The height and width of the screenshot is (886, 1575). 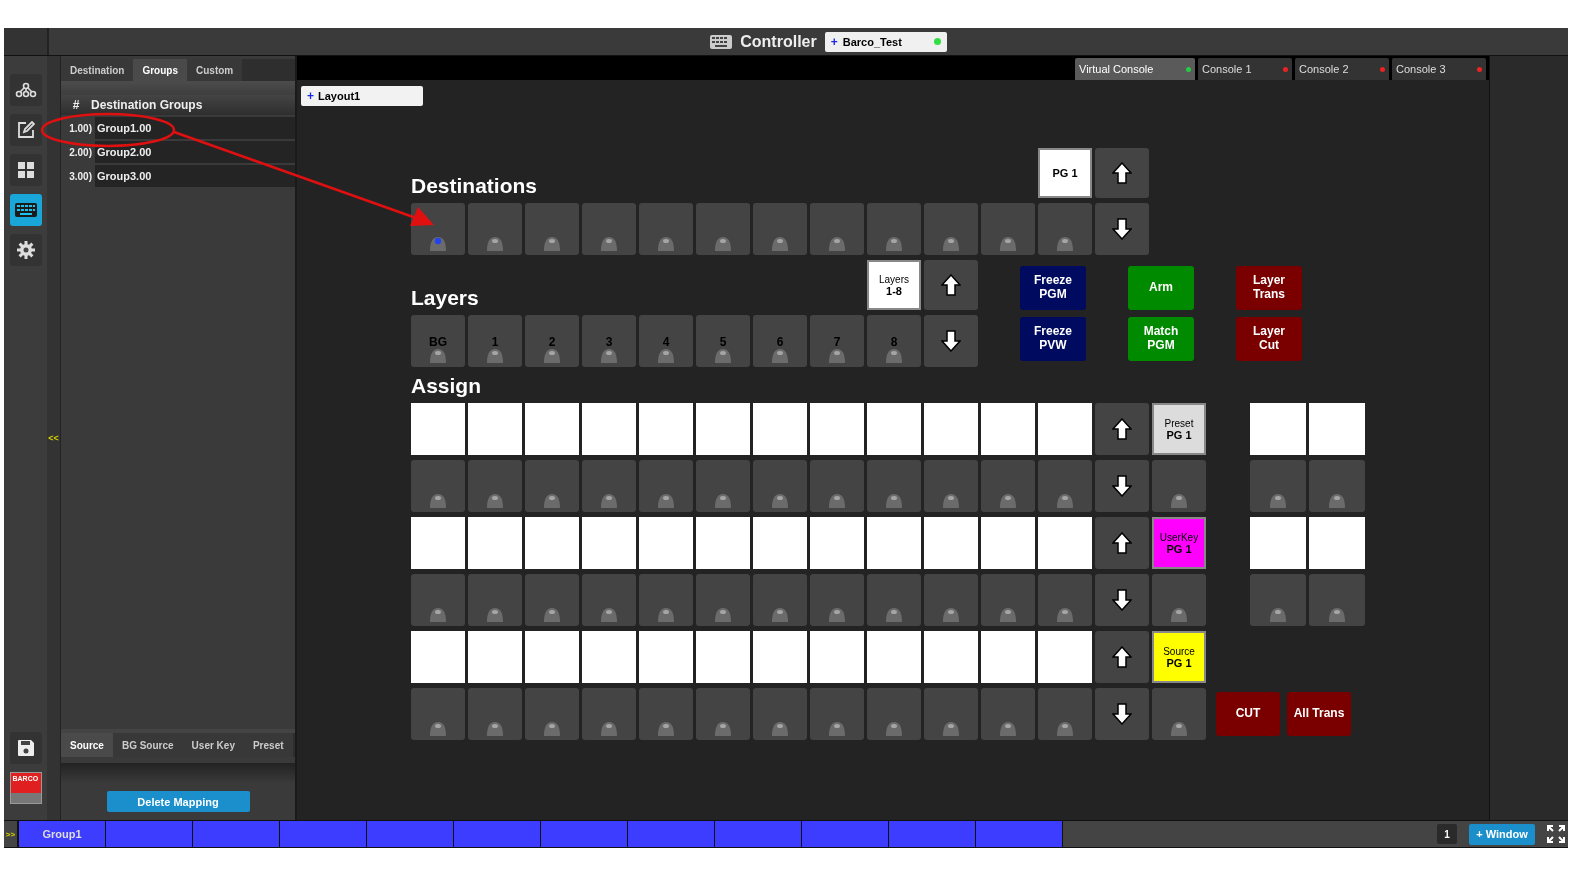 I want to click on layout-tab: + Layout1, so click(x=362, y=96).